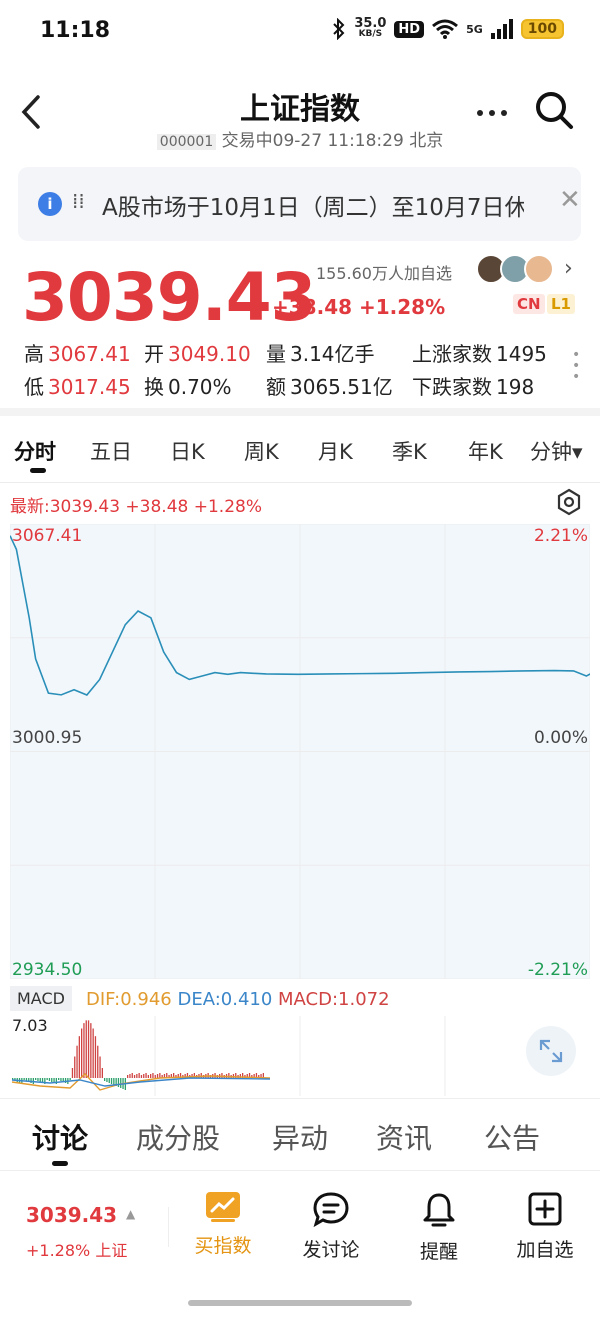  Describe the element at coordinates (300, 1137) in the screenshot. I see `tab-movements: 异动` at that location.